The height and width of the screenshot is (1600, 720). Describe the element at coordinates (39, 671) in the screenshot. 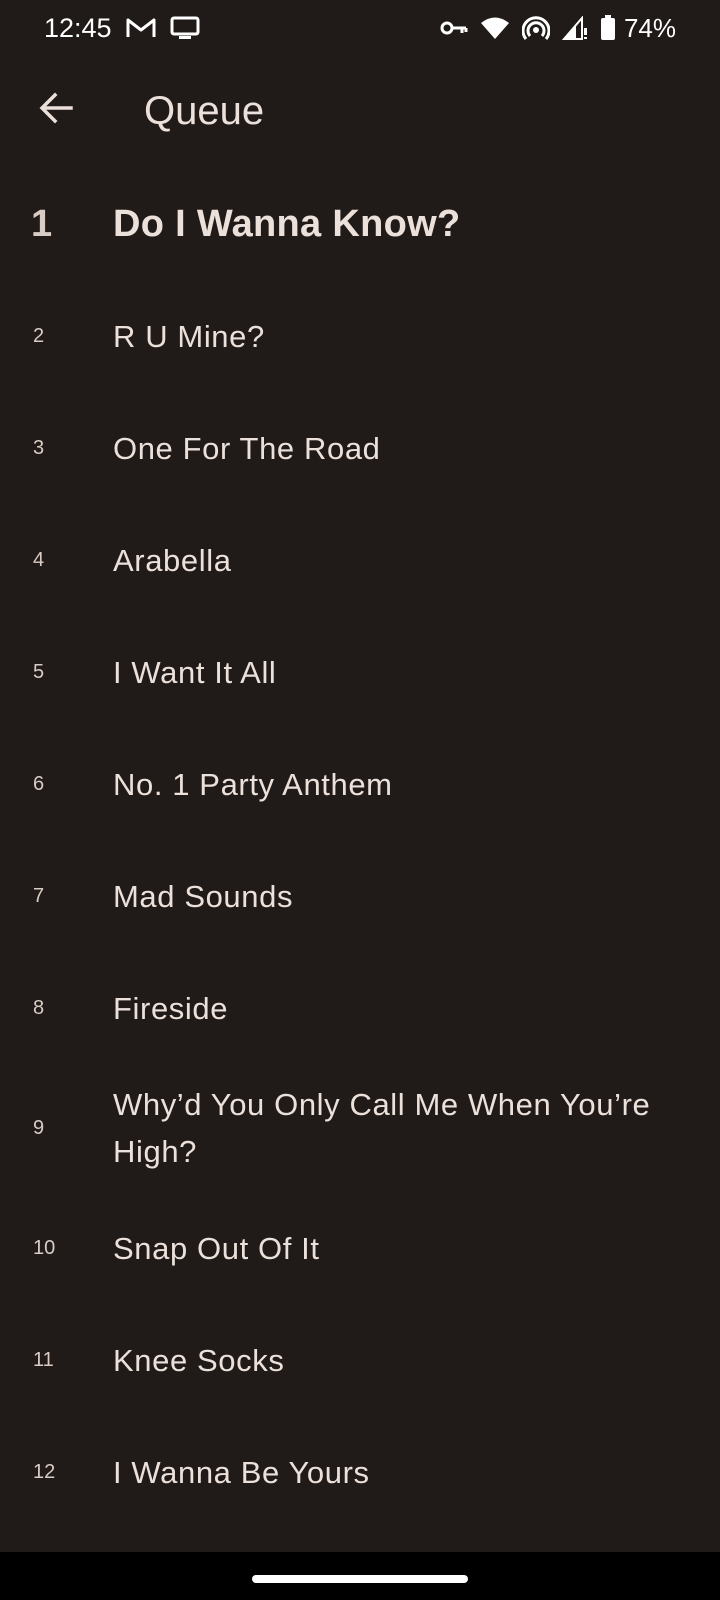

I see `track-number: 5` at that location.